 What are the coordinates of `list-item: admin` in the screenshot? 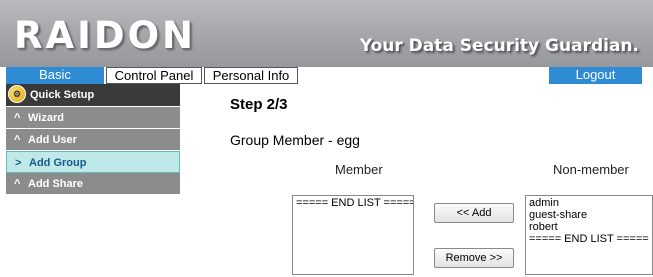 It's located at (589, 203).